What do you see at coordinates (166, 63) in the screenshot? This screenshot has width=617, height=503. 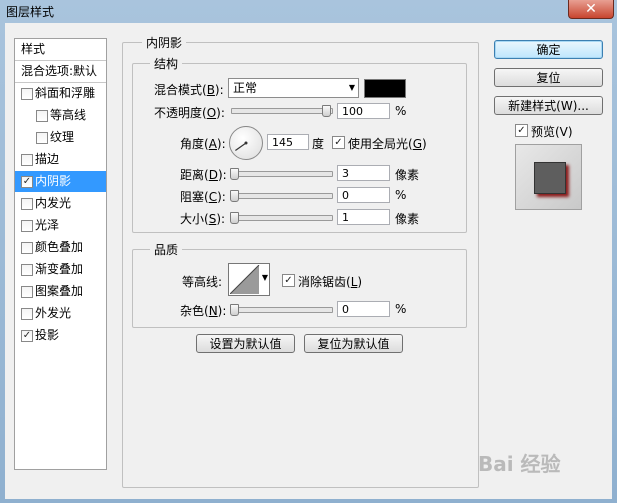 I see `structure-title: 结构` at bounding box center [166, 63].